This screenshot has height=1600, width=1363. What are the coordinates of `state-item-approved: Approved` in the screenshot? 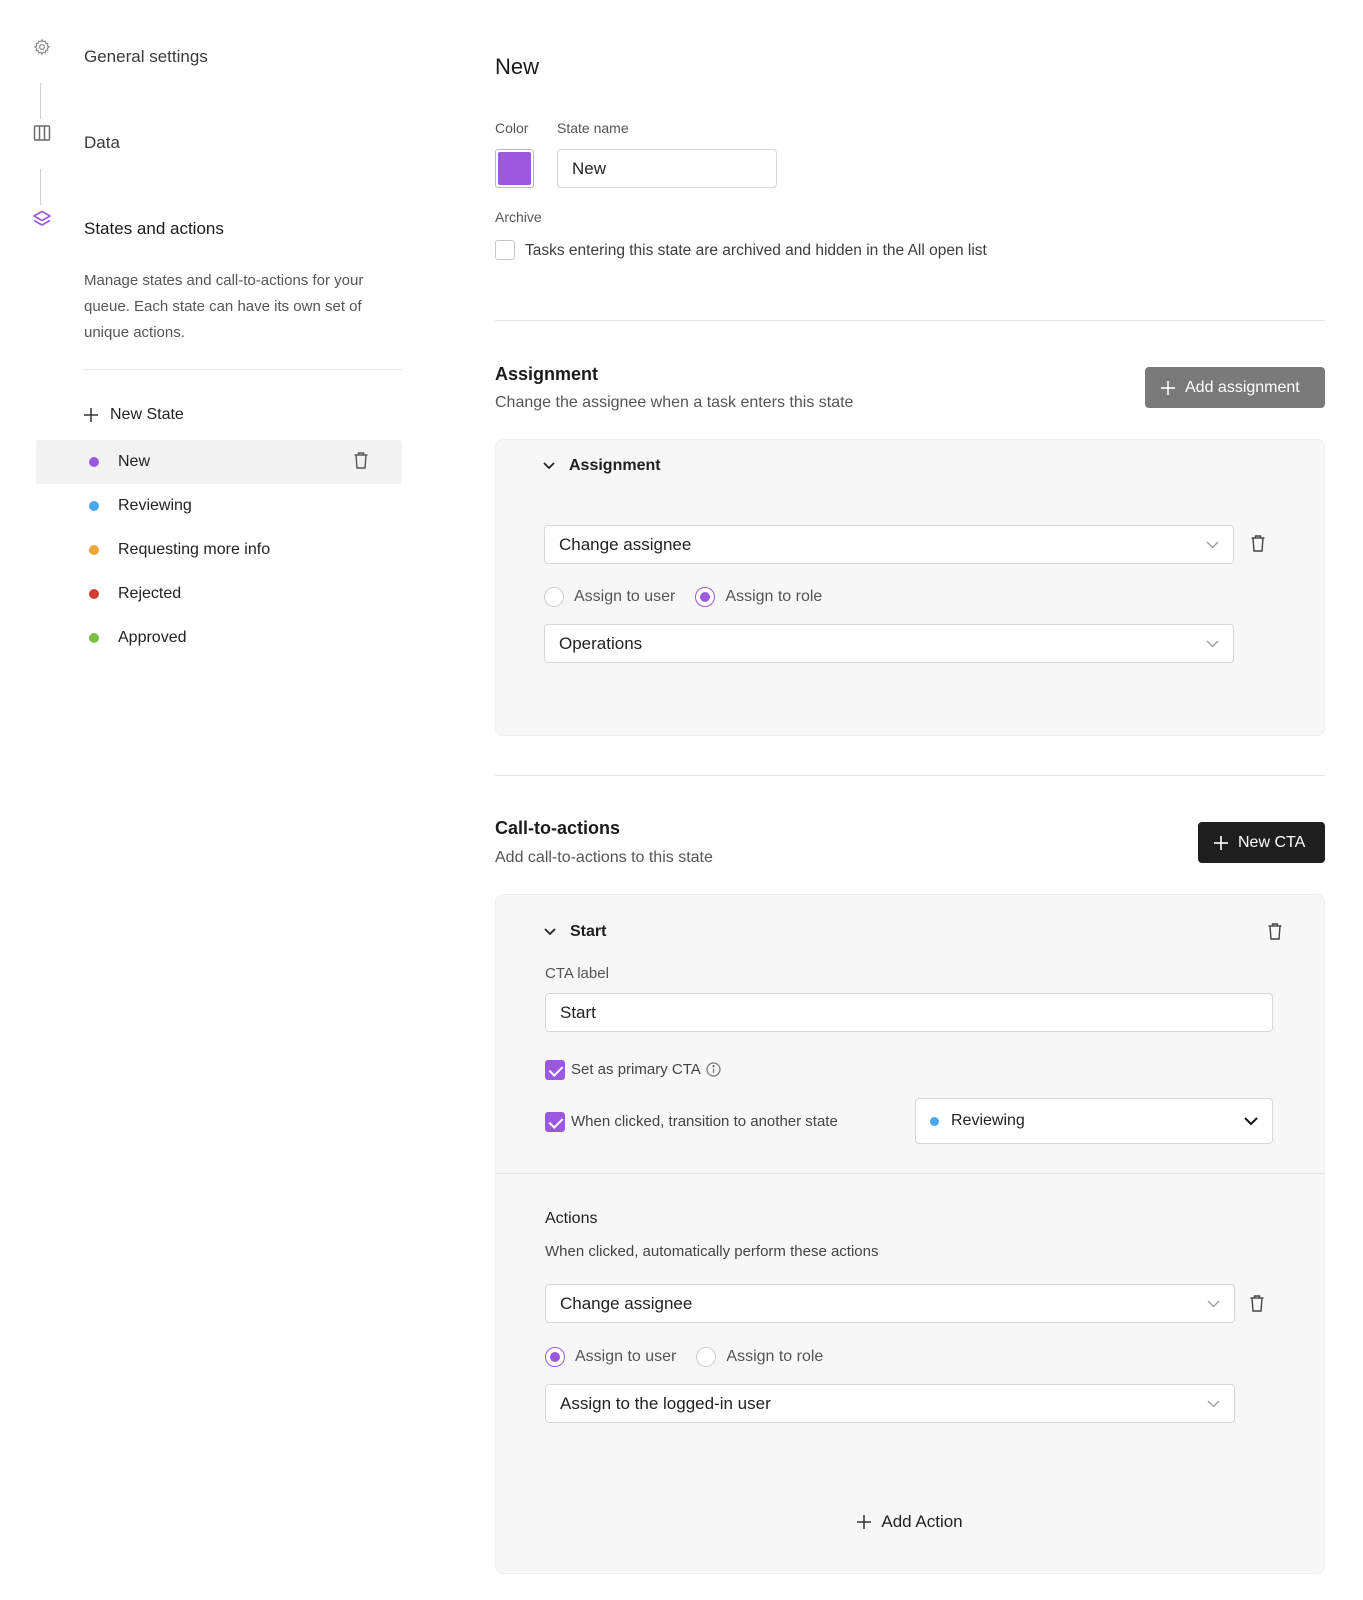 It's located at (219, 638).